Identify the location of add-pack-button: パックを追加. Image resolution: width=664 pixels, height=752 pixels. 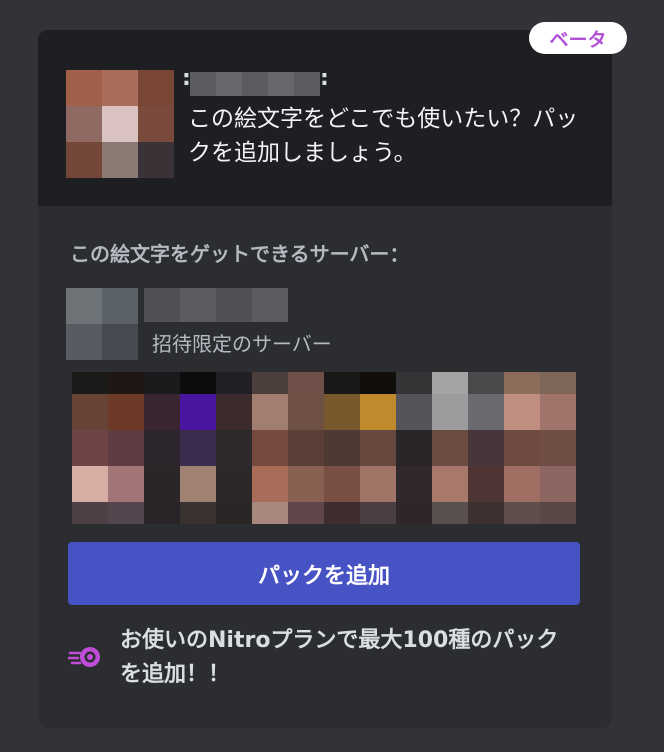
(324, 573).